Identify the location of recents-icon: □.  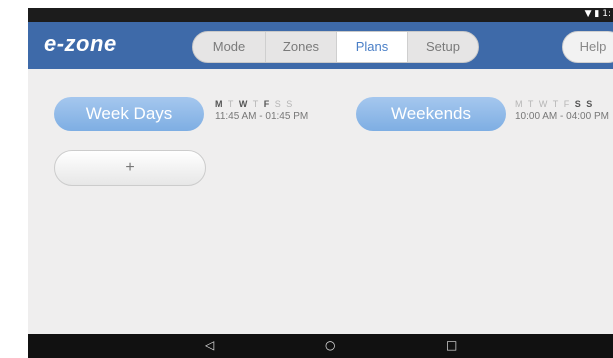
(451, 345).